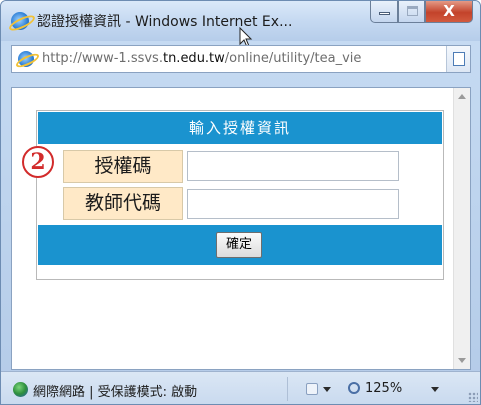 Image resolution: width=481 pixels, height=405 pixels. Describe the element at coordinates (461, 228) in the screenshot. I see `vertical-scrollbar` at that location.